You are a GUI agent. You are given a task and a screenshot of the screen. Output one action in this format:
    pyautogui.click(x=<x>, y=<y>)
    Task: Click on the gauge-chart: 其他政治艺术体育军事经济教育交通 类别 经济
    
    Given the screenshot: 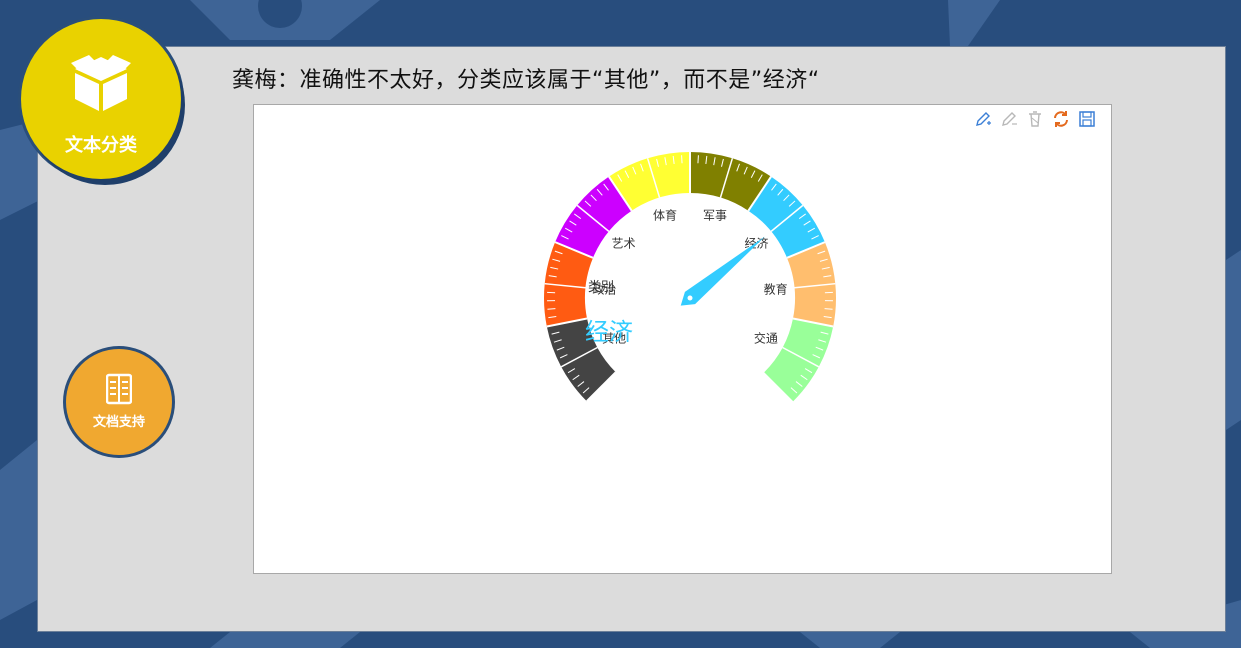 What is the action you would take?
    pyautogui.click(x=690, y=277)
    